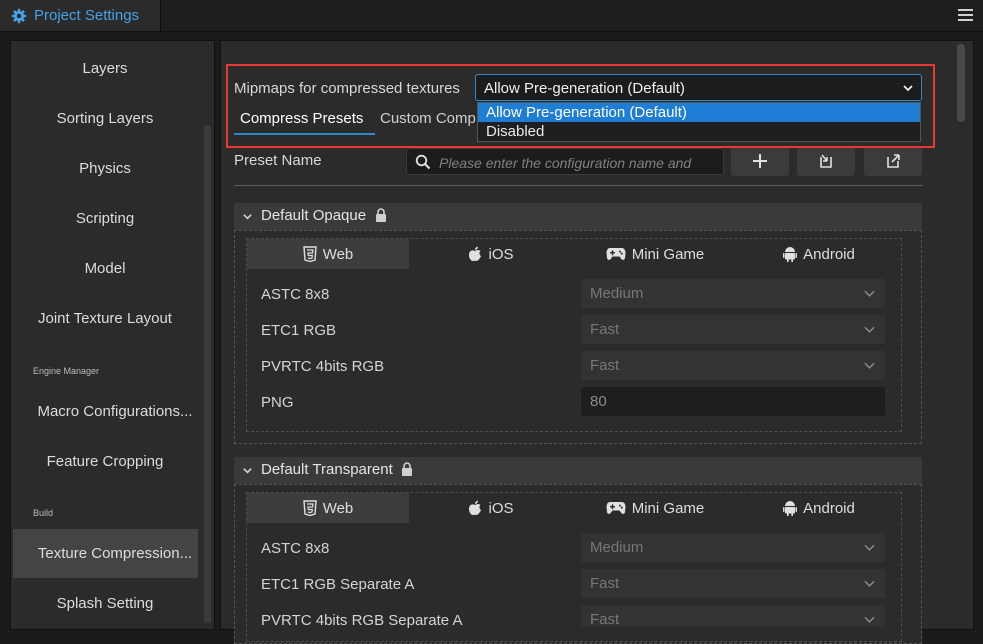 This screenshot has height=644, width=983. I want to click on import-preset-button, so click(826, 161).